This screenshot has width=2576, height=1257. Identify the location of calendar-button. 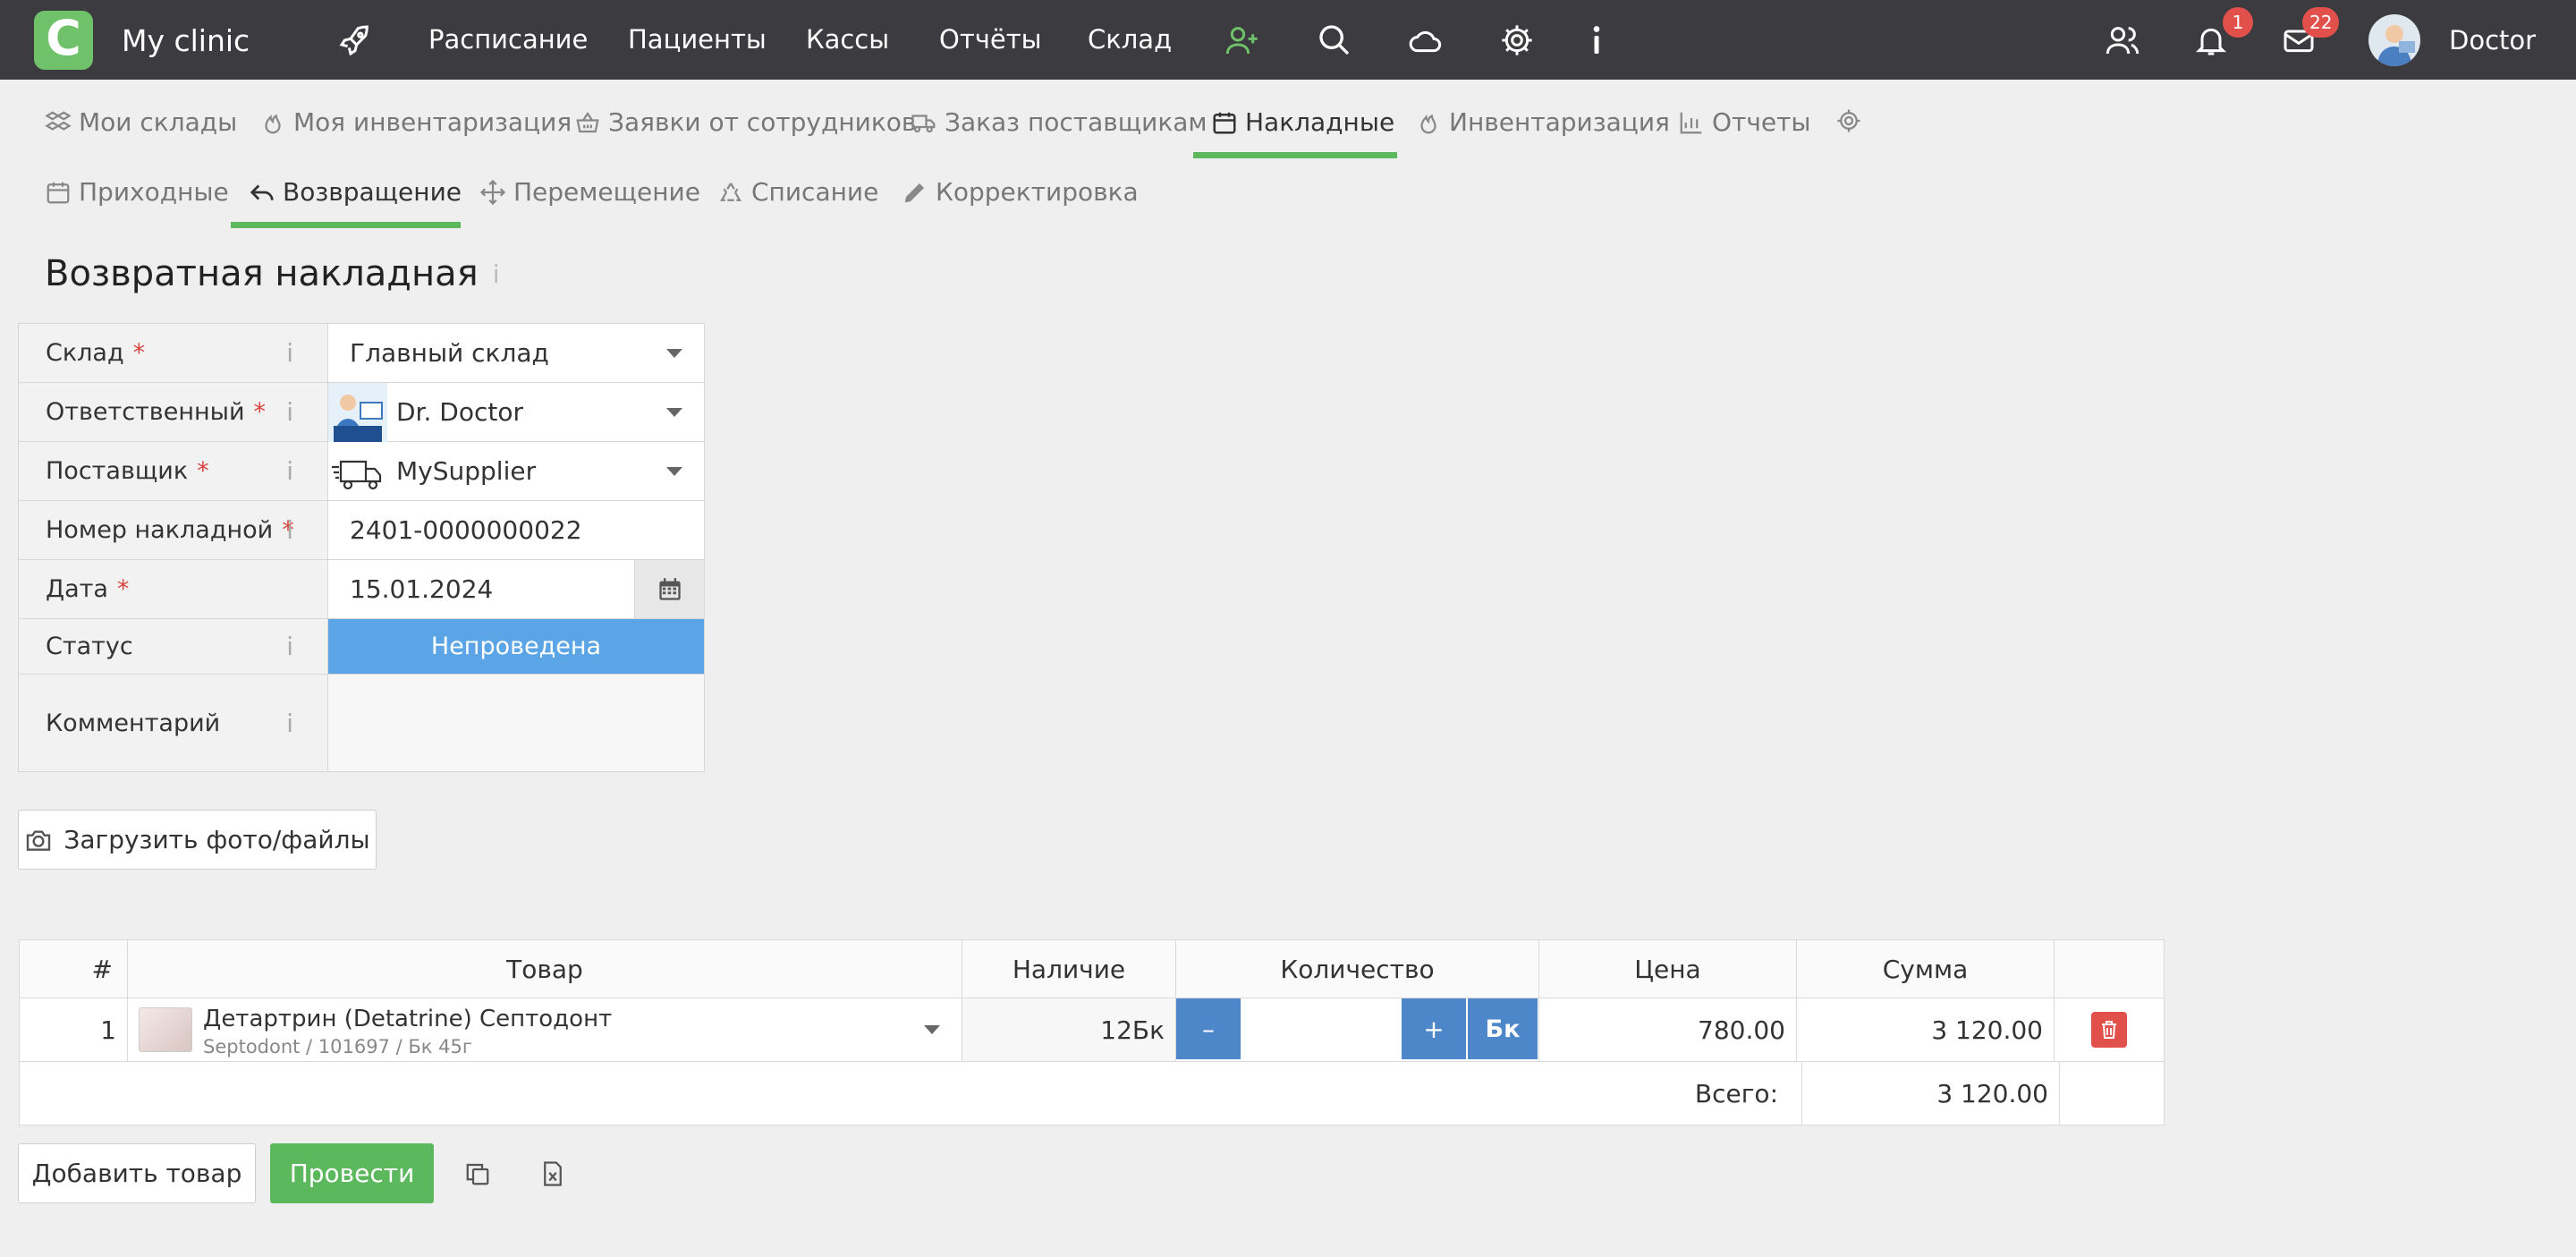
(669, 589).